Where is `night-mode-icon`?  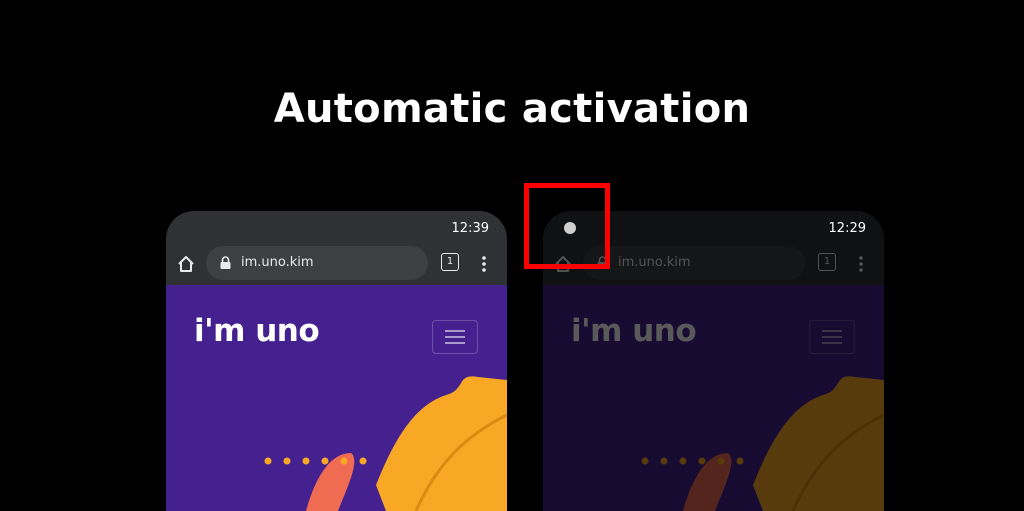
night-mode-icon is located at coordinates (570, 228).